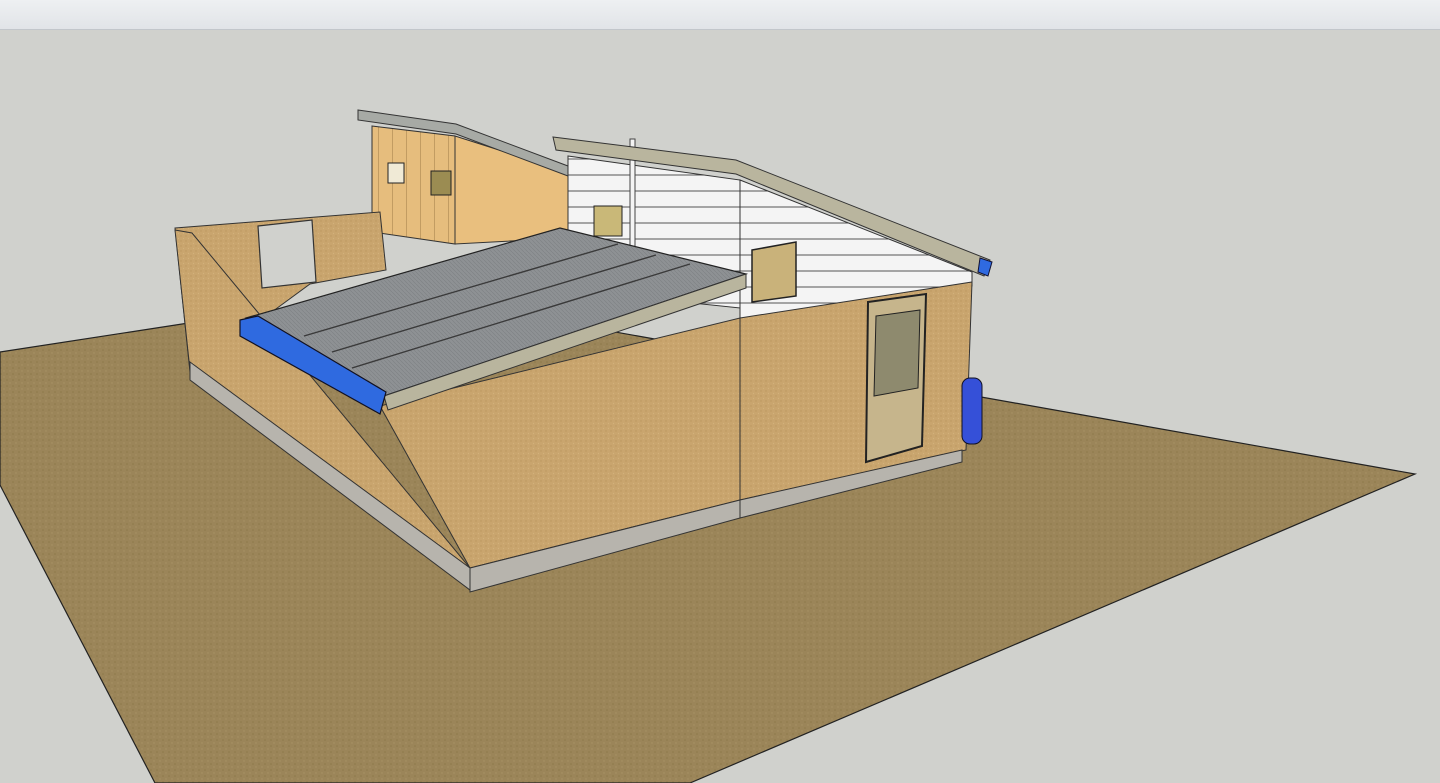 The height and width of the screenshot is (783, 1440). What do you see at coordinates (287, 254) in the screenshot?
I see `courtyard-opening` at bounding box center [287, 254].